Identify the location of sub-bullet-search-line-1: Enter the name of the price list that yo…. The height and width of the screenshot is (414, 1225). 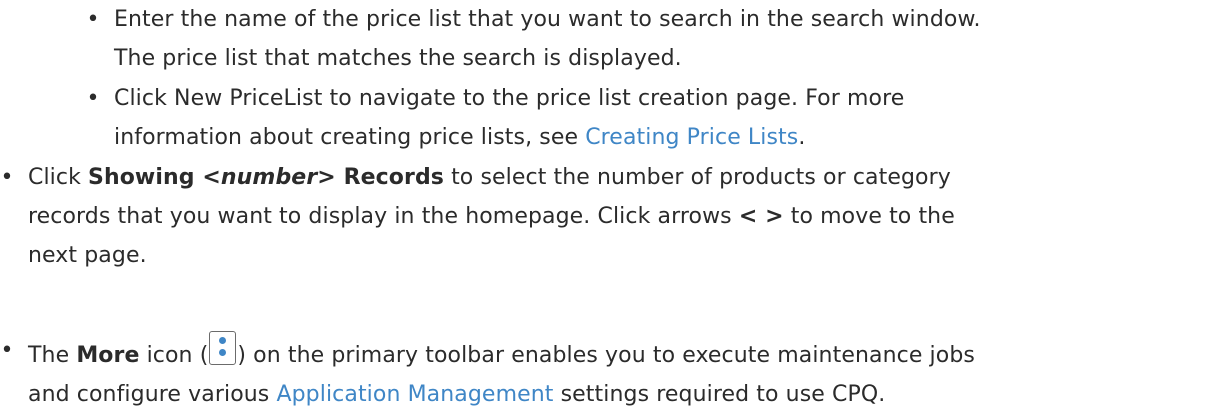
(547, 19).